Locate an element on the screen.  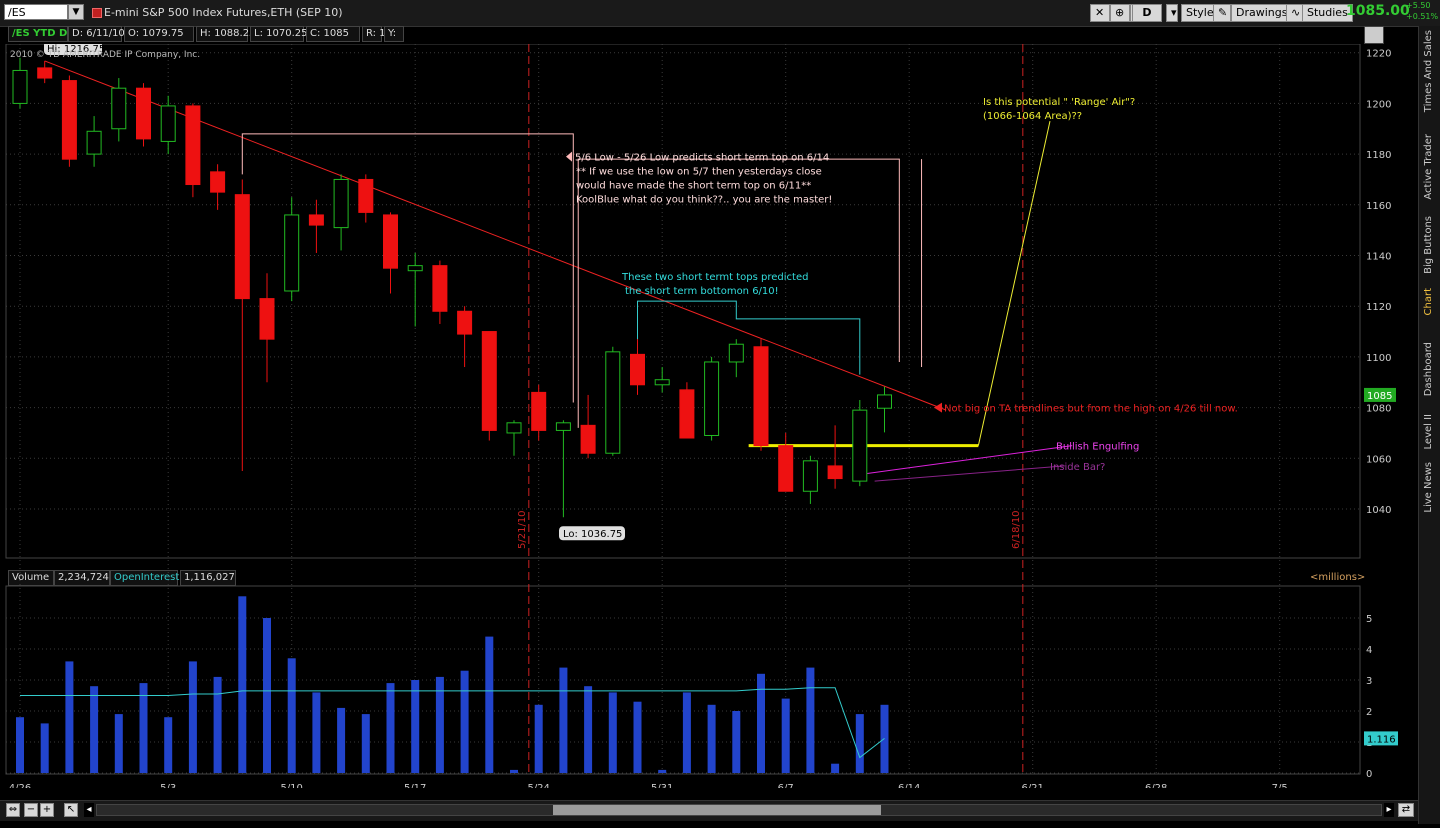
zoom-in-icon: + is located at coordinates (47, 810).